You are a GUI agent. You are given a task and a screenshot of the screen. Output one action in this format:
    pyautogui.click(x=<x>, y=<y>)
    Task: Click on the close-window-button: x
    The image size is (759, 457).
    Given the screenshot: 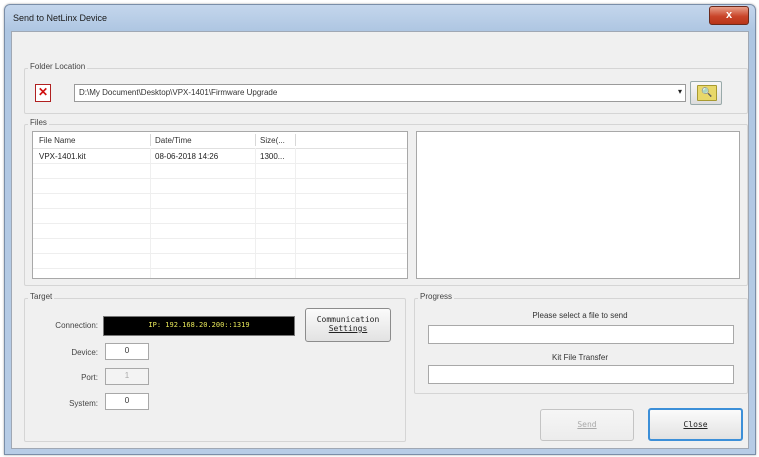 What is the action you would take?
    pyautogui.click(x=729, y=15)
    